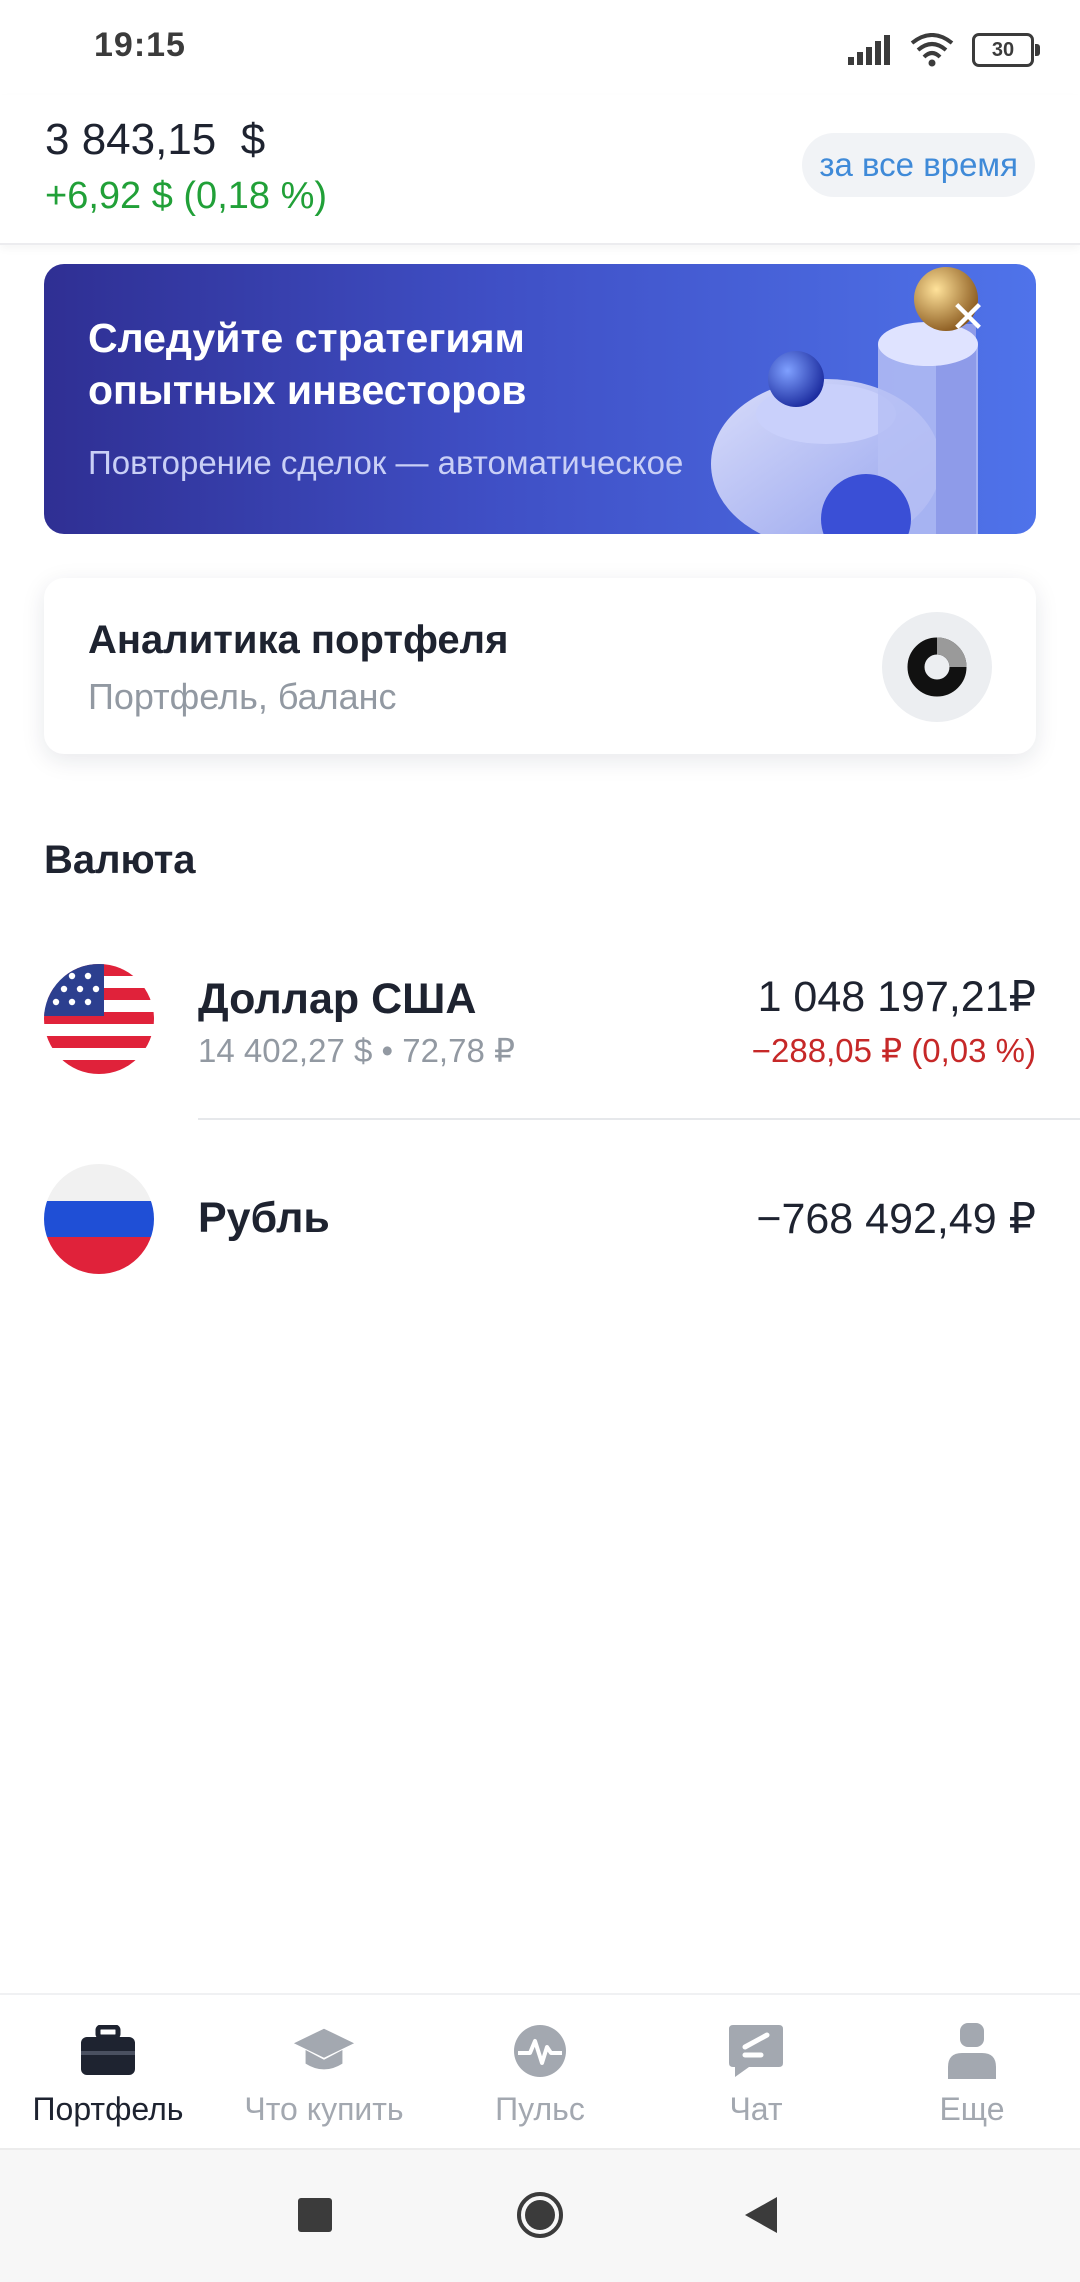 The width and height of the screenshot is (1080, 2282). Describe the element at coordinates (540, 47) in the screenshot. I see `status-bar: 19:15 30` at that location.